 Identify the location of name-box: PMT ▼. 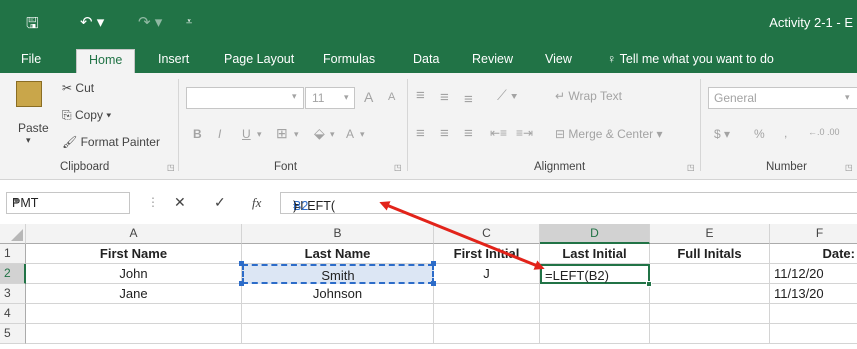
(68, 203).